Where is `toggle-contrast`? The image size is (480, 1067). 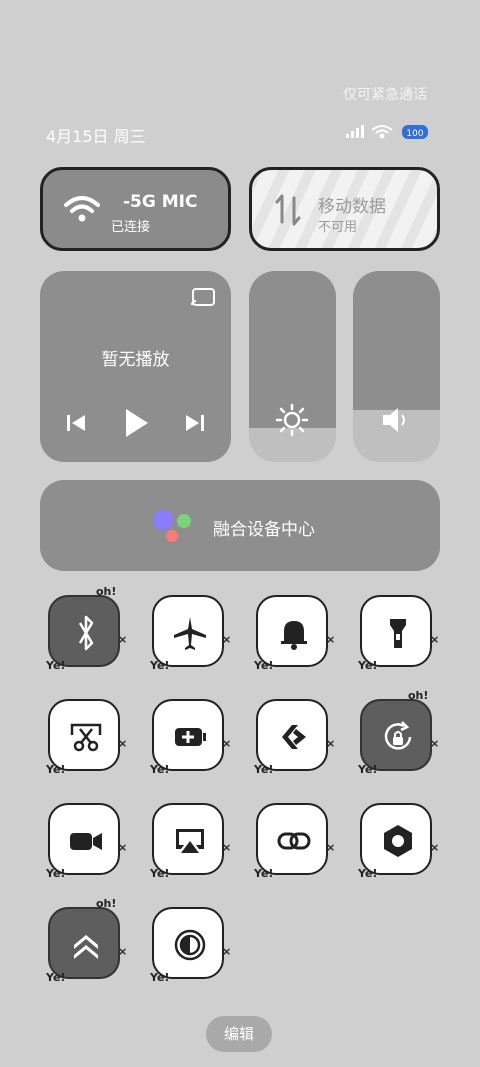 toggle-contrast is located at coordinates (188, 943).